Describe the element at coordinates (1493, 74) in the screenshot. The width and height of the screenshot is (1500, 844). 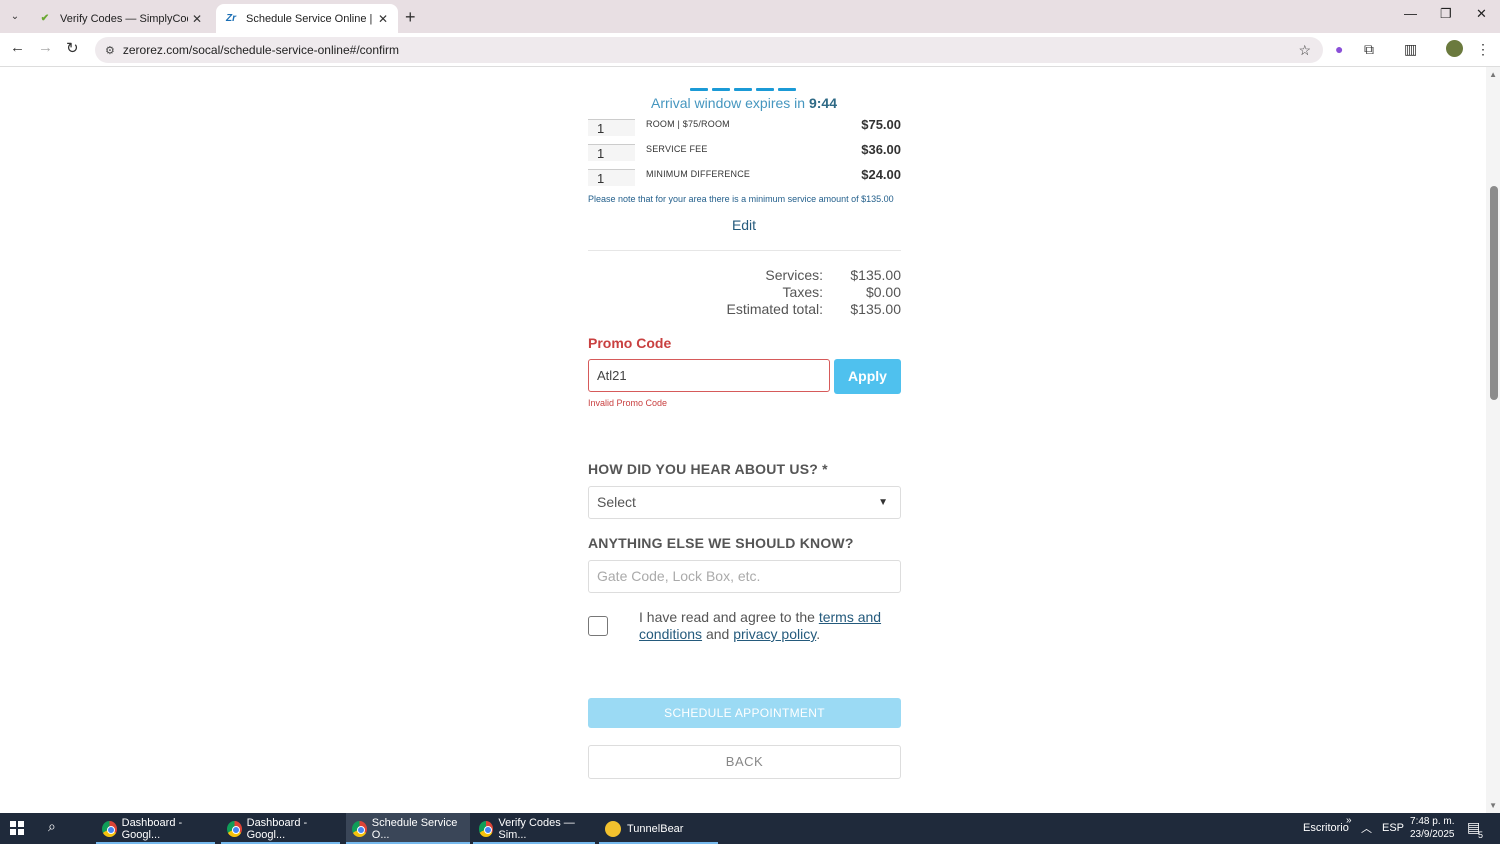
I see `scroll-up-arrow-icon: ▲` at that location.